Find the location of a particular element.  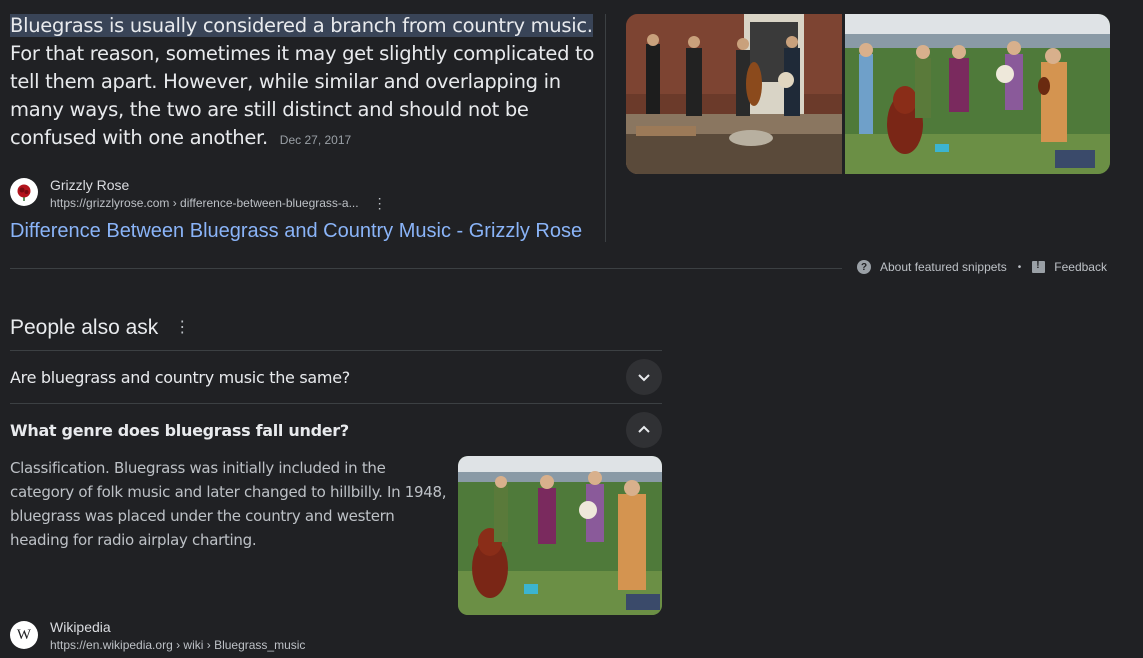

source-site-name: Grizzly Rose is located at coordinates (90, 185).